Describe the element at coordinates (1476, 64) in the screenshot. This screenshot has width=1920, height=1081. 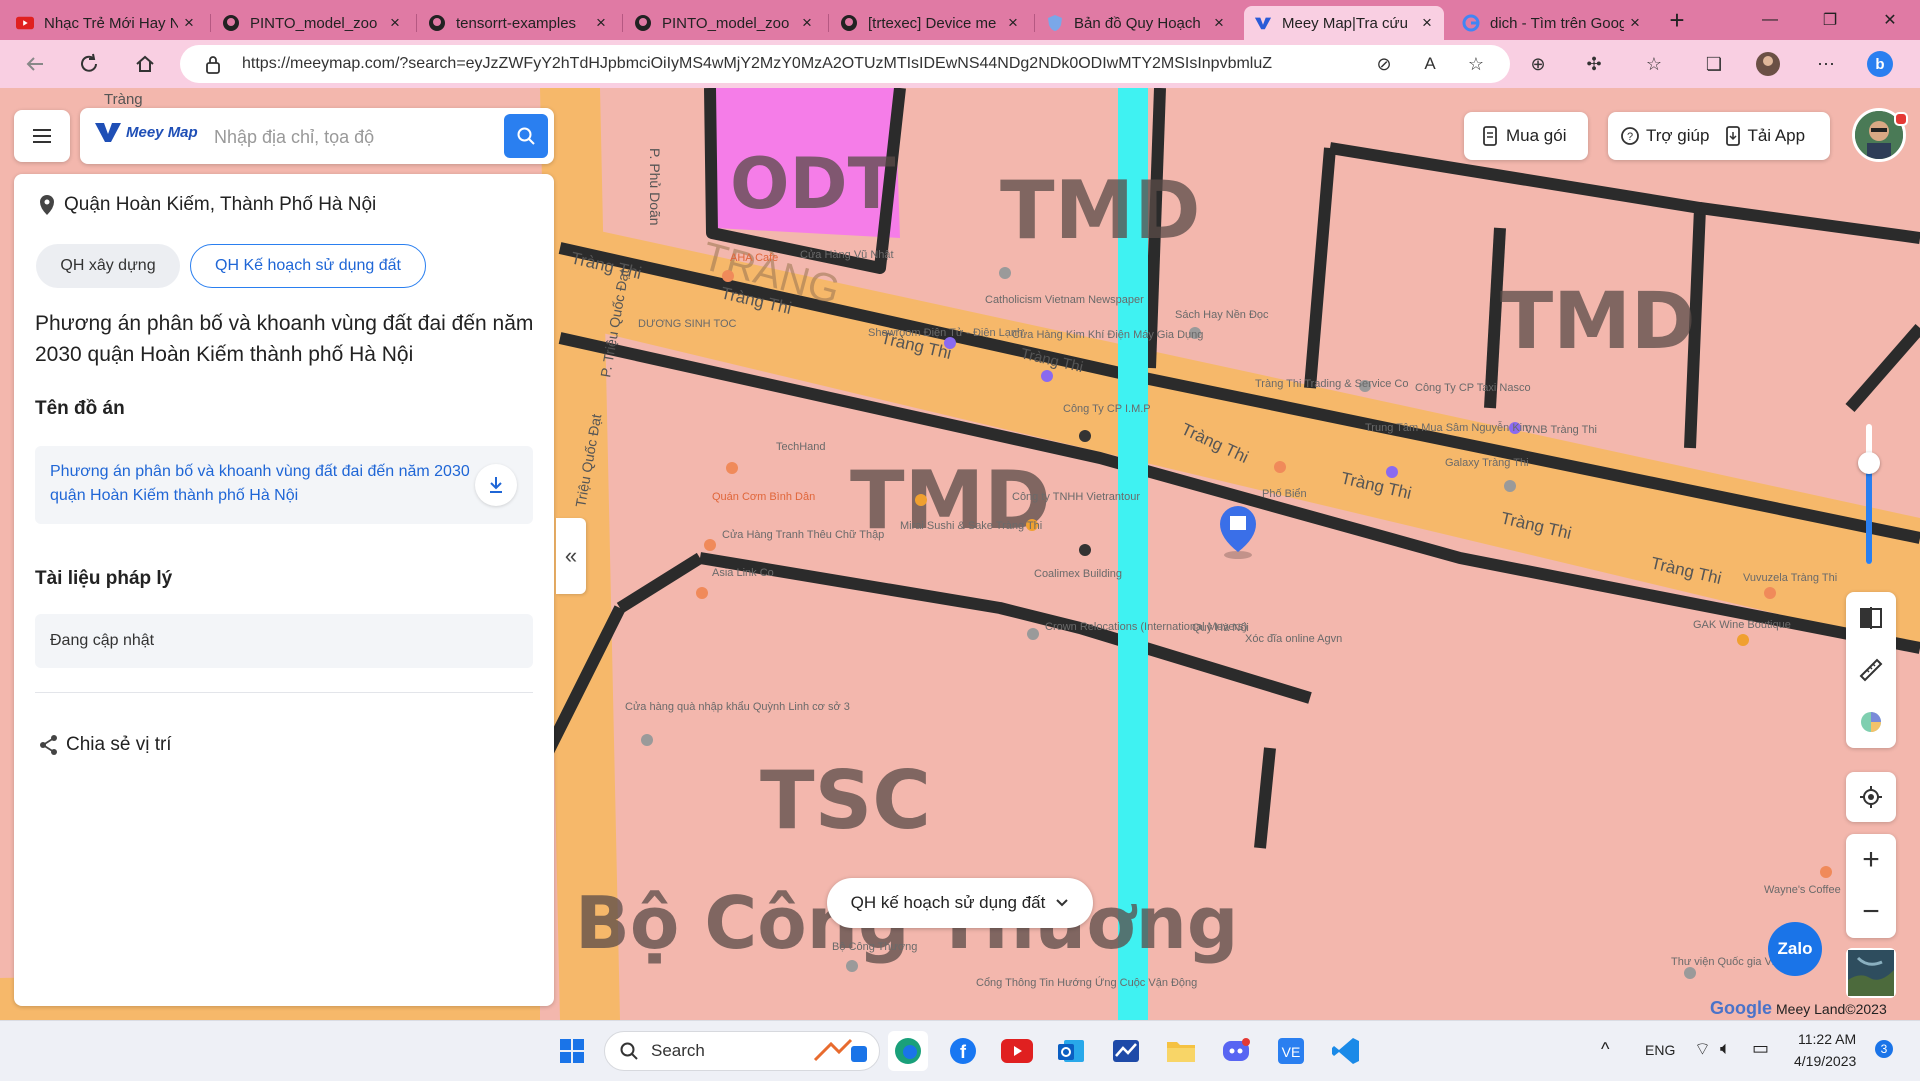
I see `add-favorite-icon: ☆` at that location.